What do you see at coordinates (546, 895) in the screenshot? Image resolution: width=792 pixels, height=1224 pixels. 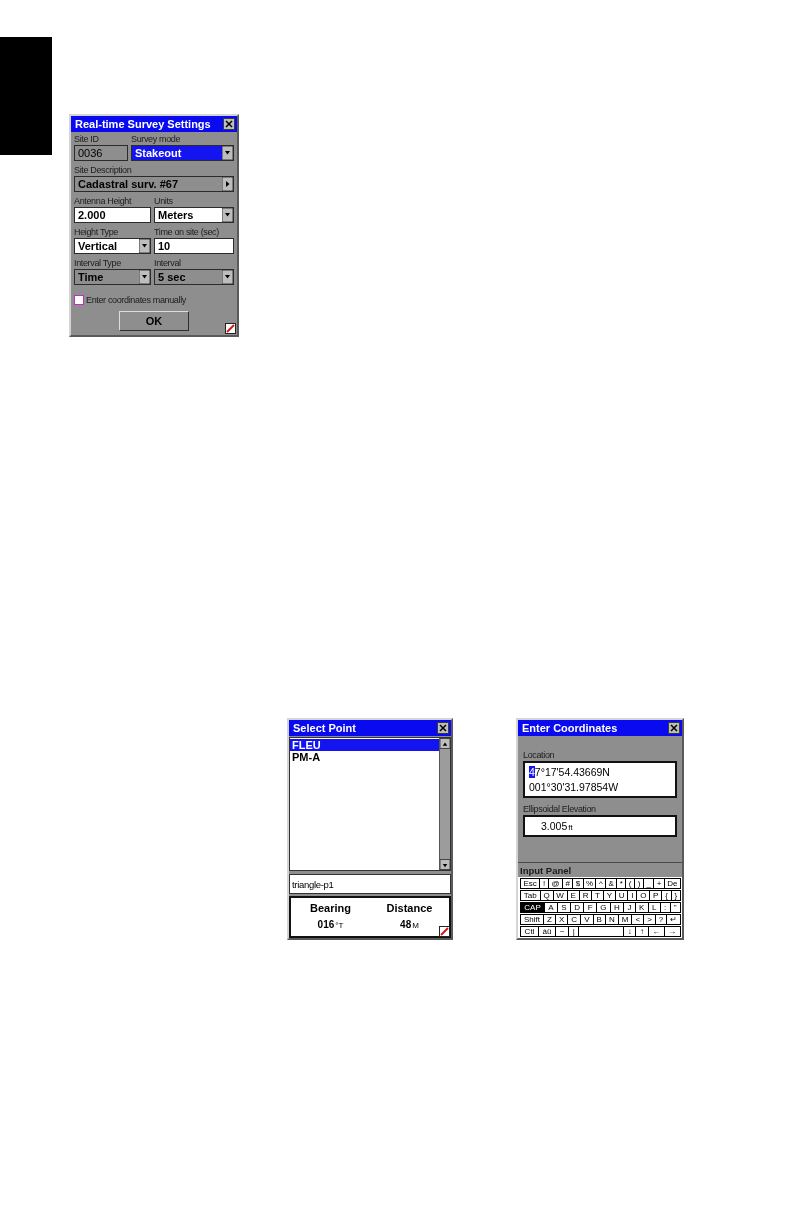 I see `keyboard-key: Q` at bounding box center [546, 895].